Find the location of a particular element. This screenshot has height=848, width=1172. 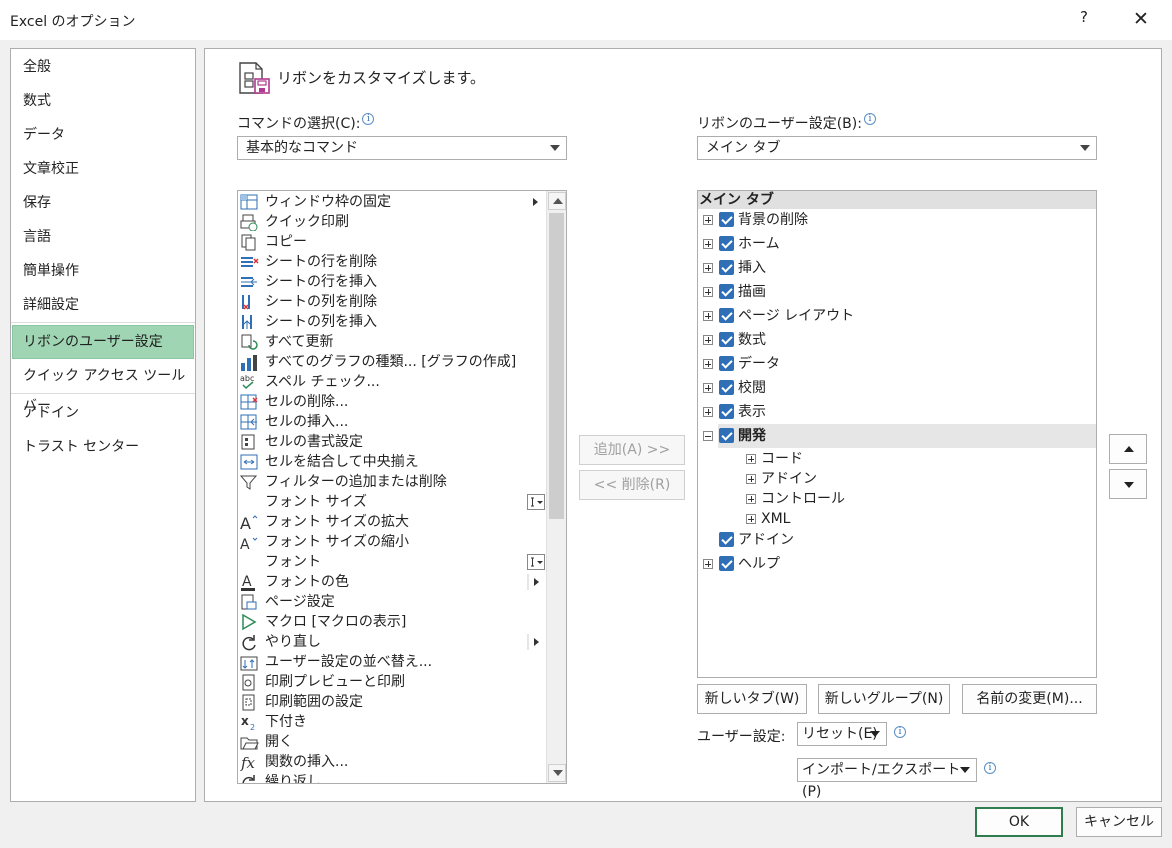

collapse-icon is located at coordinates (708, 436).